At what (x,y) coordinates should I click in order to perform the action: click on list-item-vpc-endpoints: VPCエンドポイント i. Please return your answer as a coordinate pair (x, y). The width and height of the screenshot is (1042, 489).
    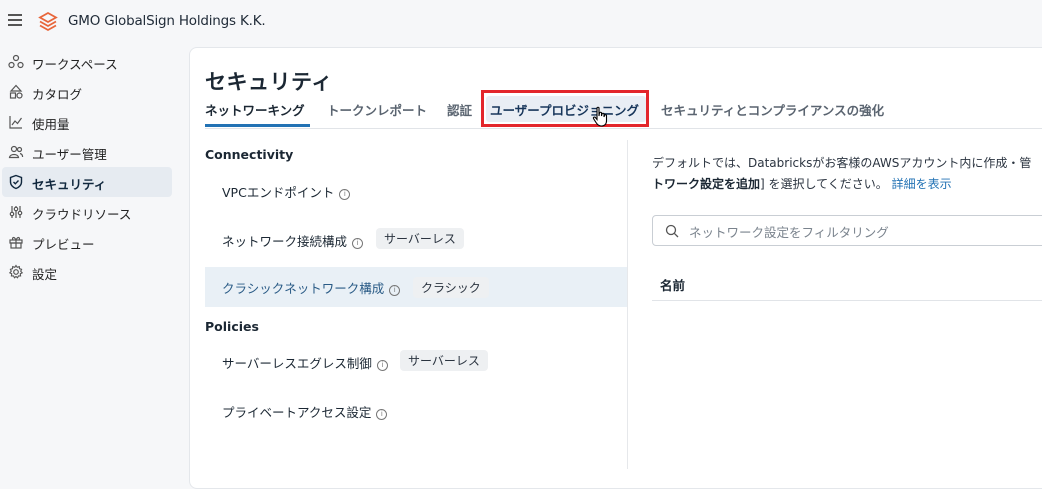
    Looking at the image, I should click on (416, 190).